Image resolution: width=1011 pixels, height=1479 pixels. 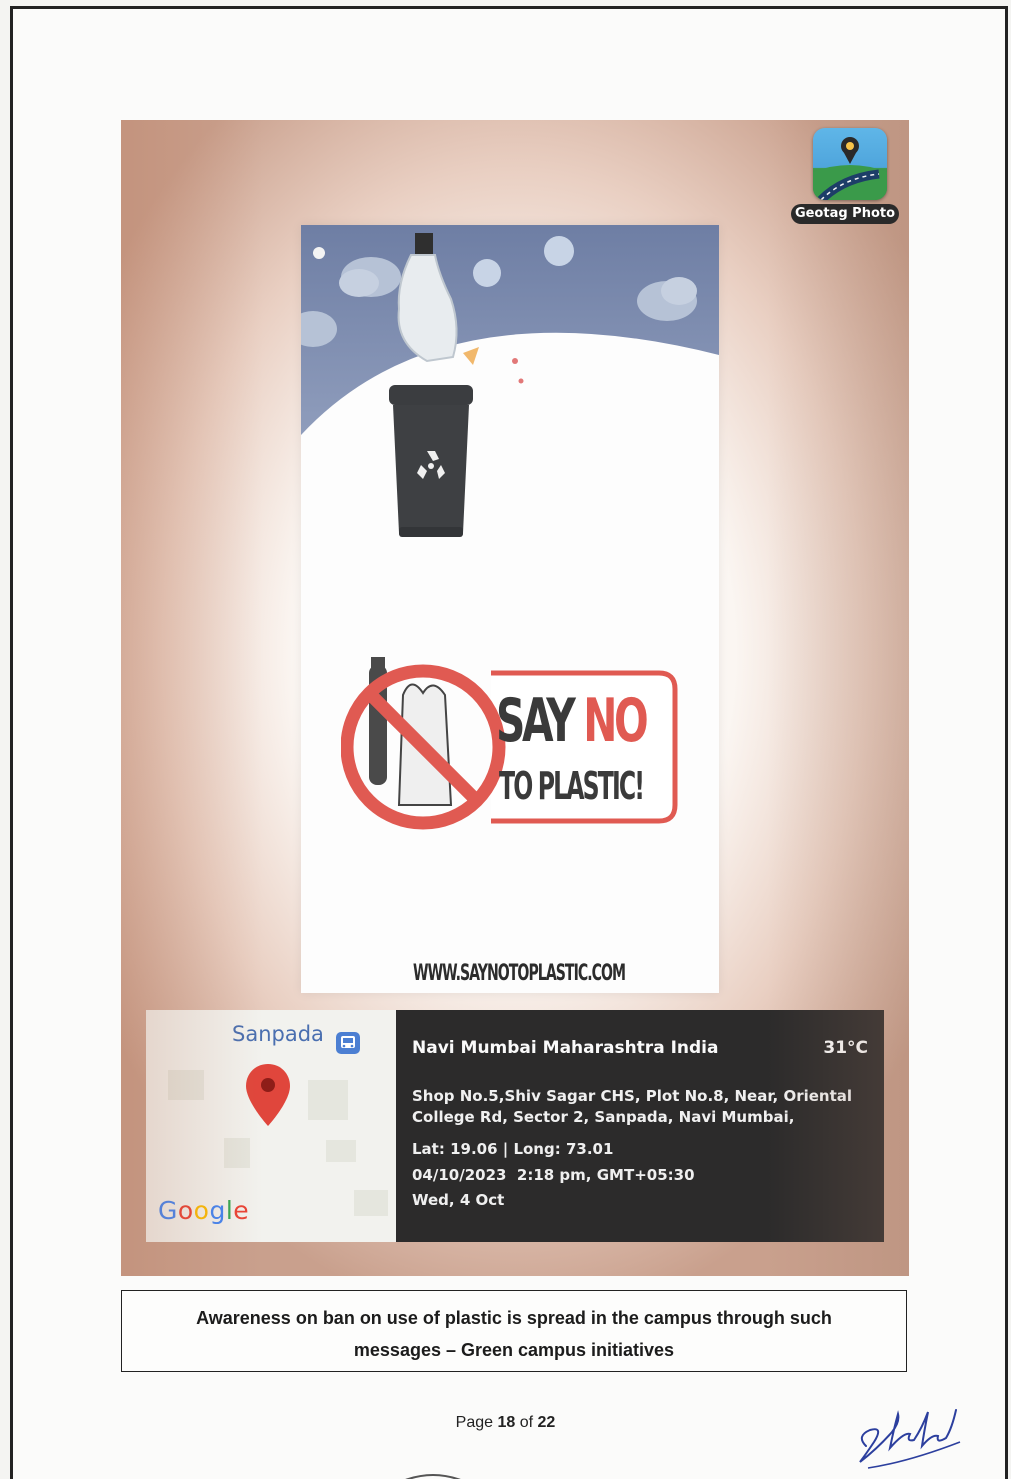 I want to click on geotag-location: Navi Mumbai Maharashtra India, so click(x=565, y=1048).